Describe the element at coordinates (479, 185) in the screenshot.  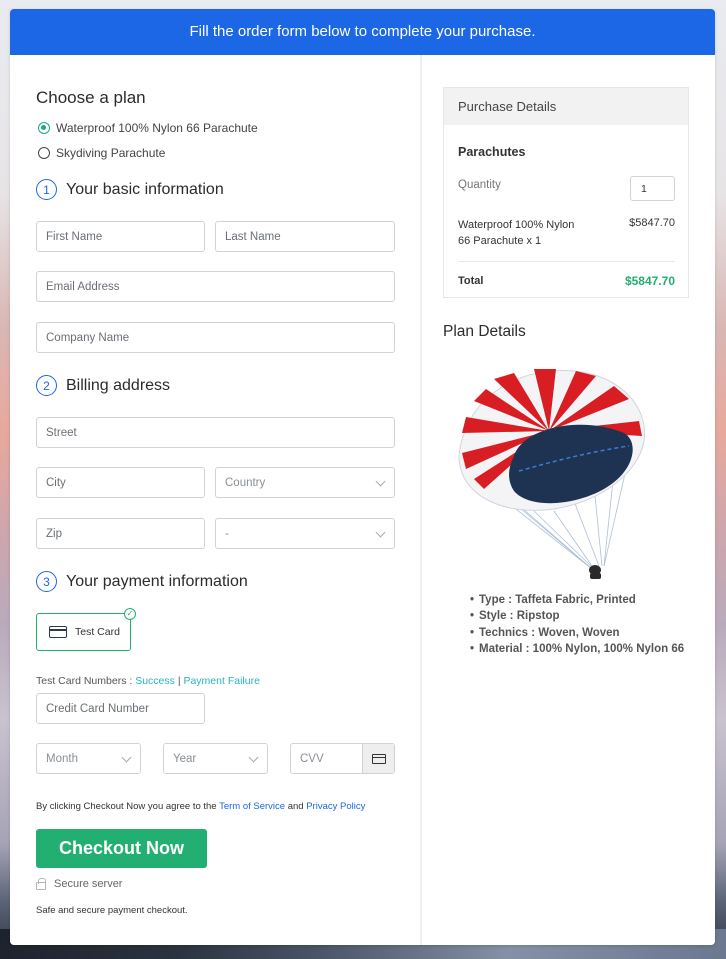
I see `quantity-label: Quantity` at that location.